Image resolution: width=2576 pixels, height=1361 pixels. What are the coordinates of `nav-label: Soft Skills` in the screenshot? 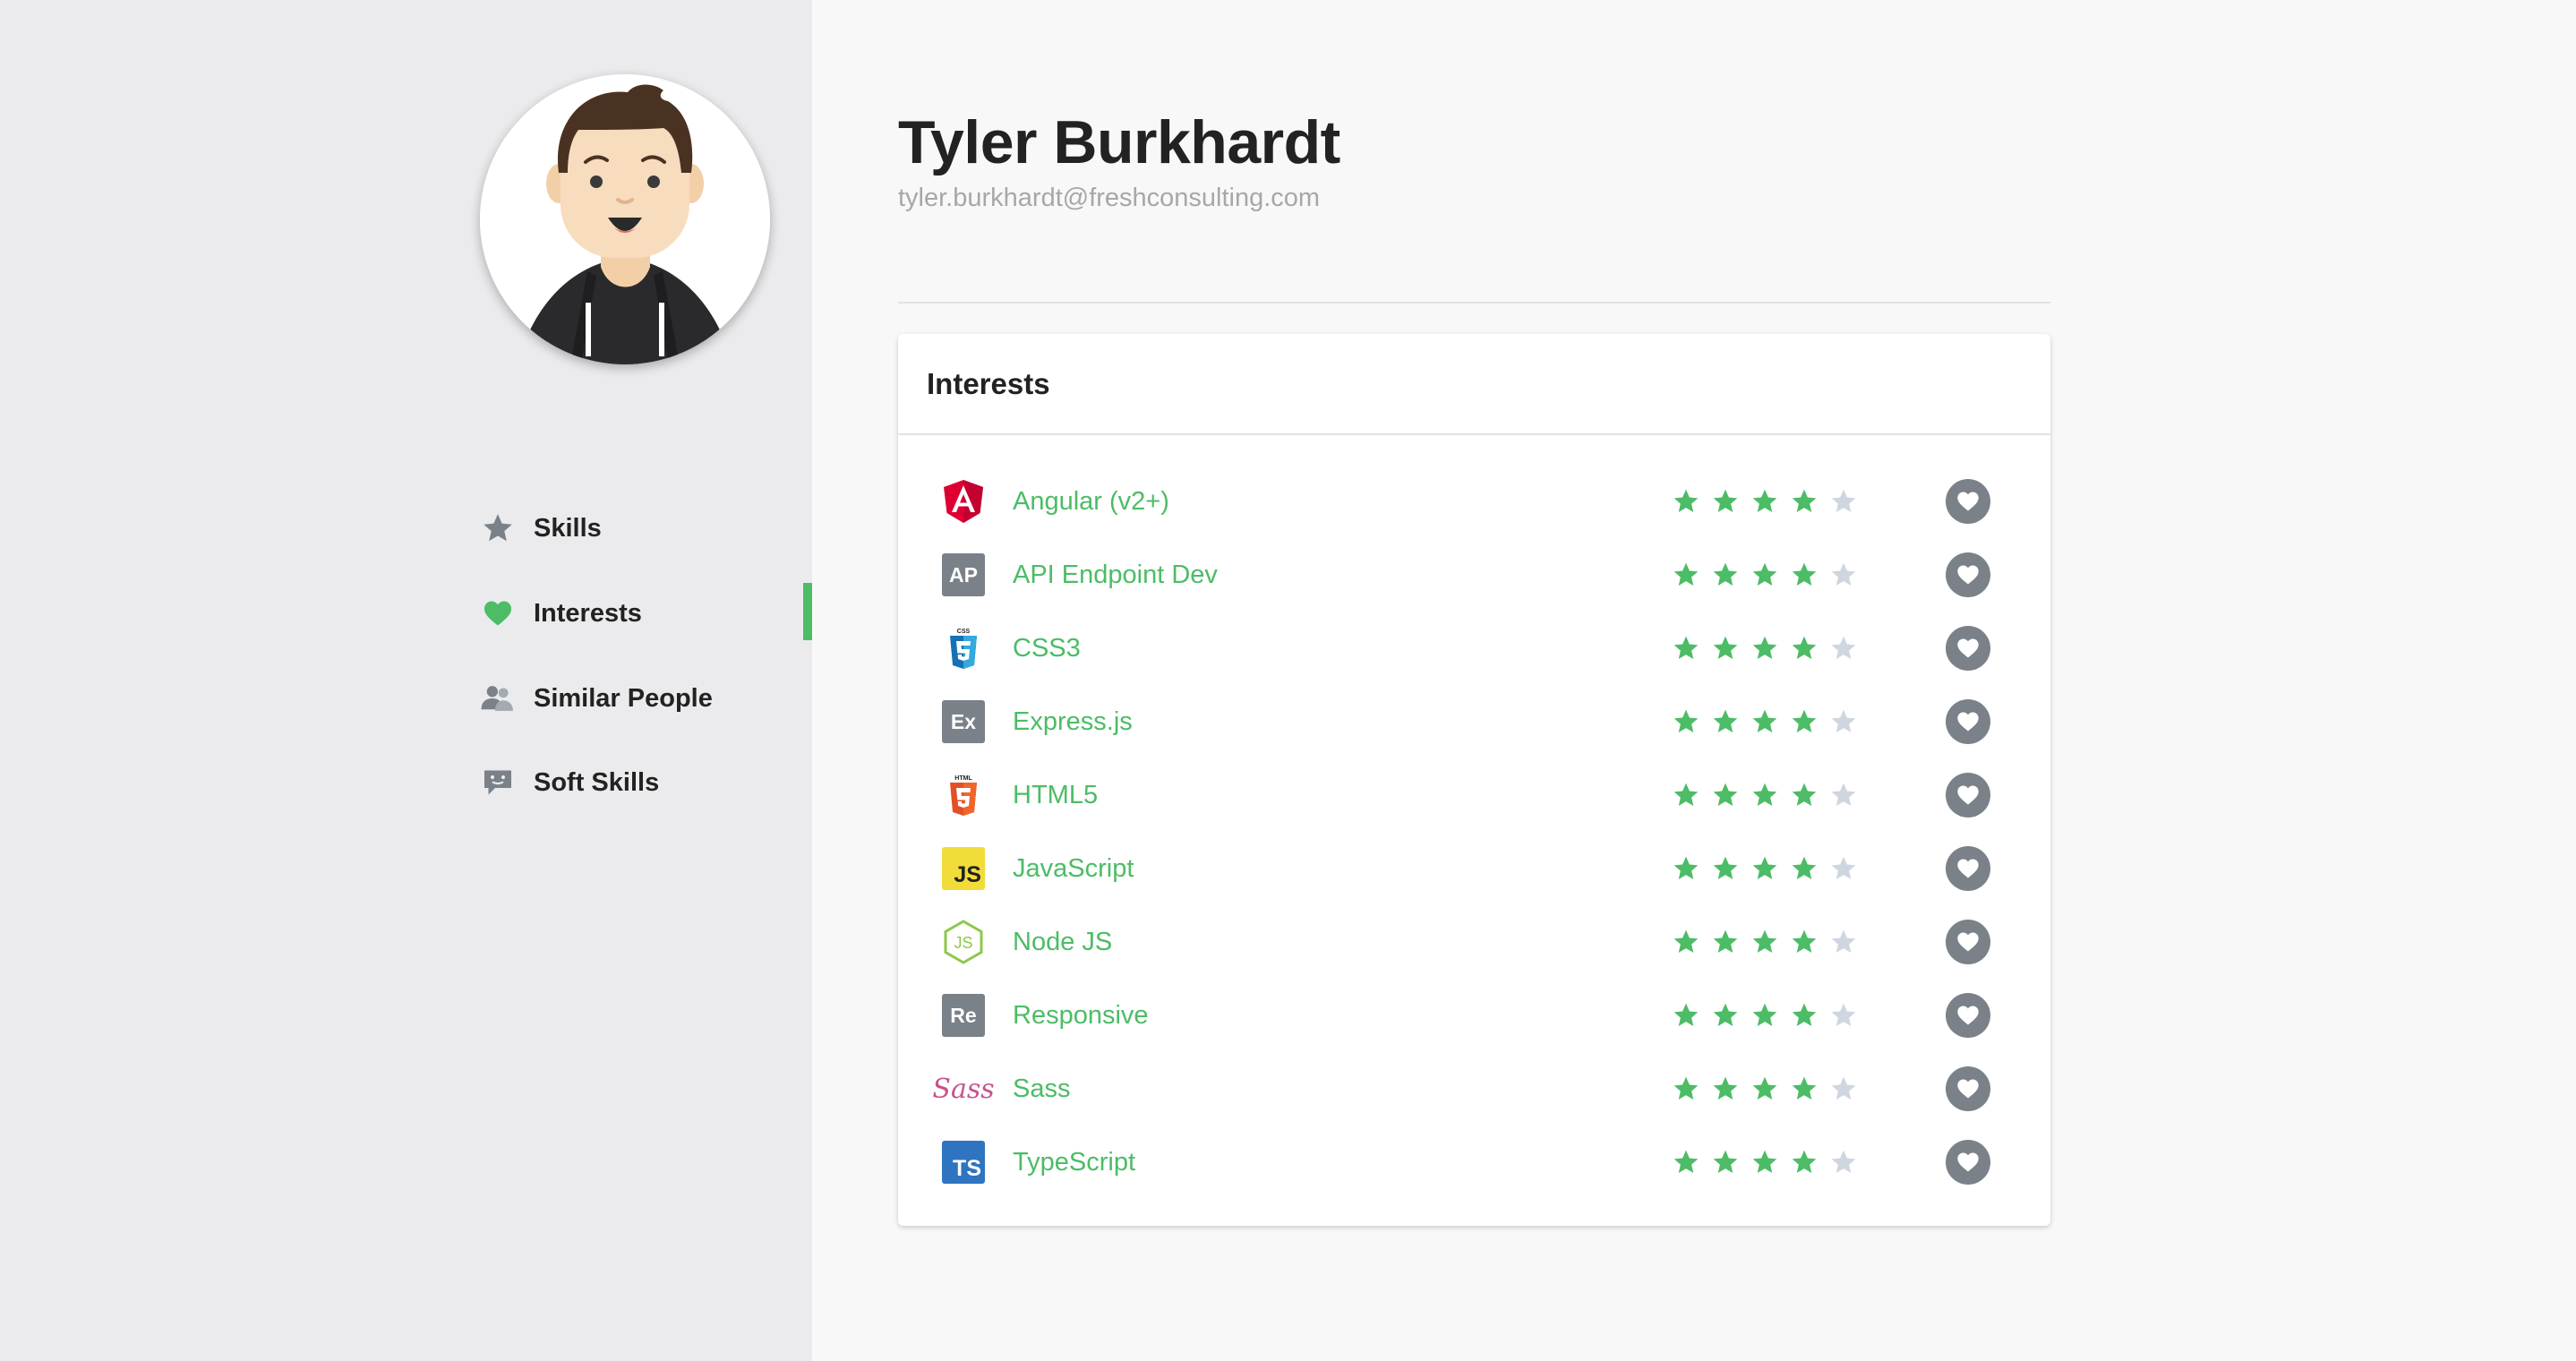 It's located at (597, 782).